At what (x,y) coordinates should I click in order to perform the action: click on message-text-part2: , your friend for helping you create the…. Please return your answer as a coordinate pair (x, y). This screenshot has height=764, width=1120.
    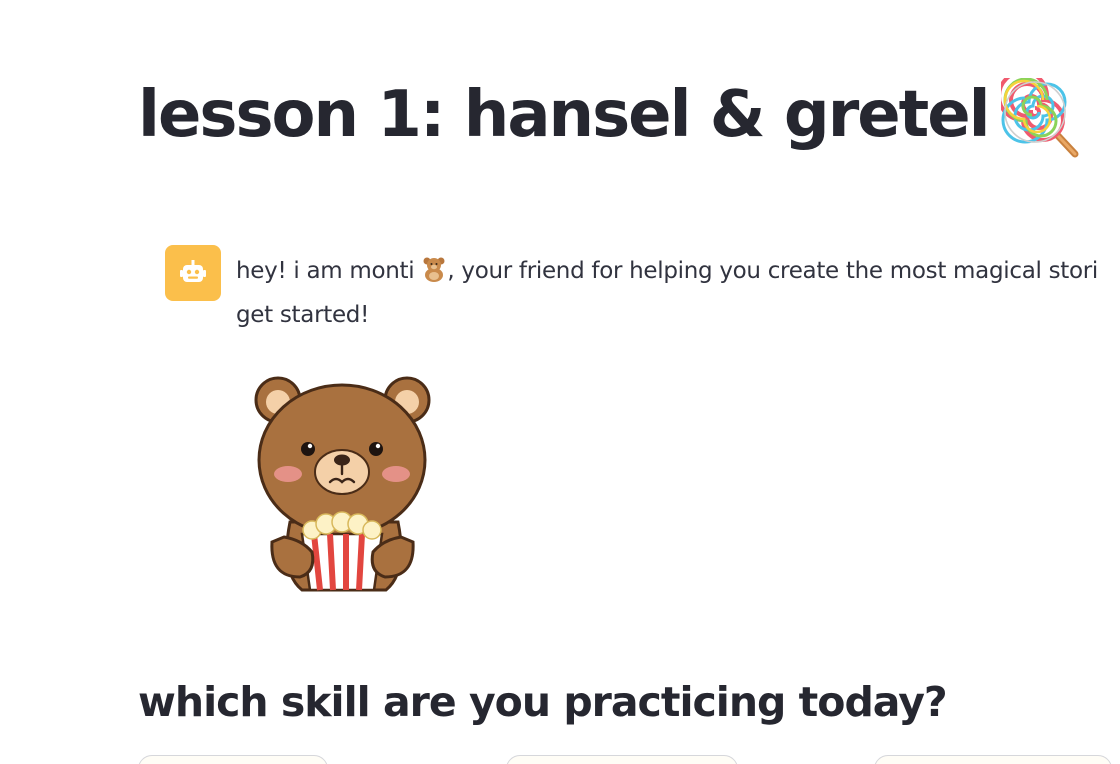
    Looking at the image, I should click on (773, 271).